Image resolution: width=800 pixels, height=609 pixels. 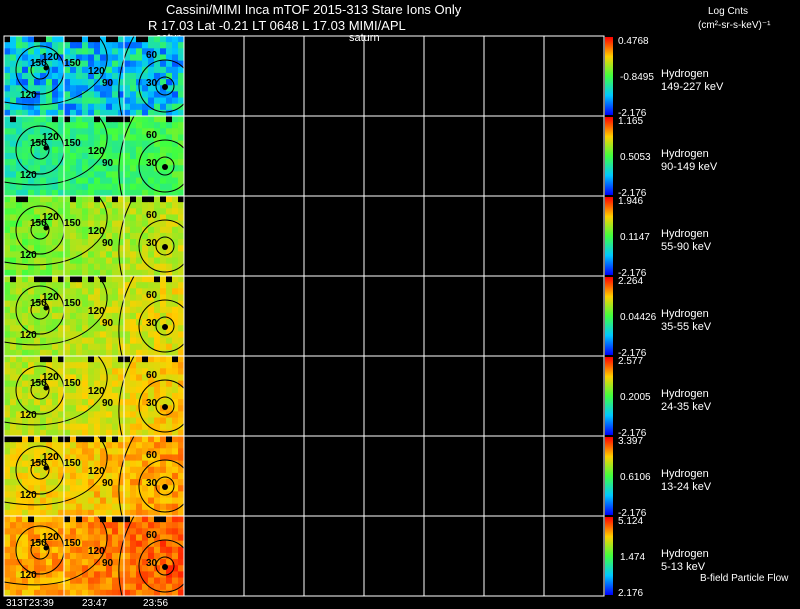 I want to click on contour-label: 120, so click(x=28, y=95).